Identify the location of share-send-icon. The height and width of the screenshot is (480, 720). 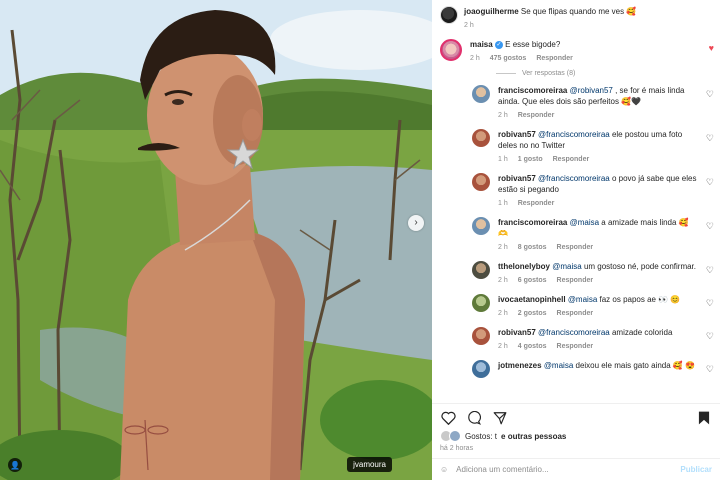
(500, 418).